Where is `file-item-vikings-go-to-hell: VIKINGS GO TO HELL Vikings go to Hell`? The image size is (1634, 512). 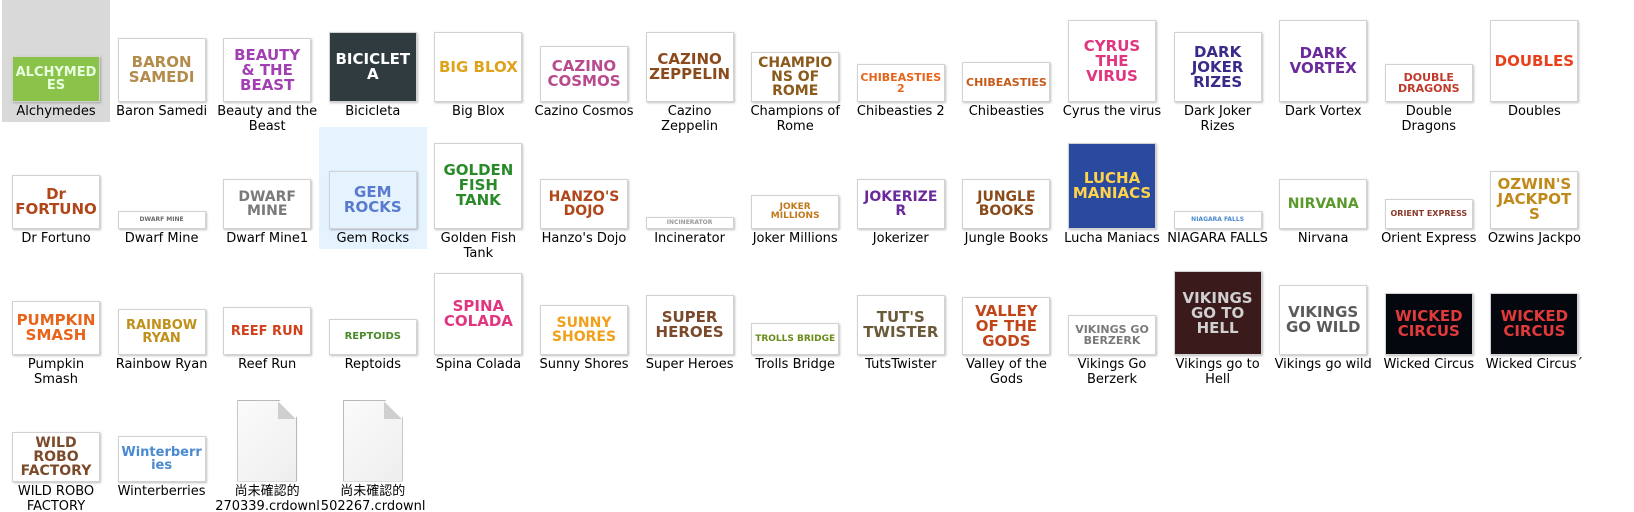
file-item-vikings-go-to-hell: VIKINGS GO TO HELL Vikings go to Hell is located at coordinates (1218, 320).